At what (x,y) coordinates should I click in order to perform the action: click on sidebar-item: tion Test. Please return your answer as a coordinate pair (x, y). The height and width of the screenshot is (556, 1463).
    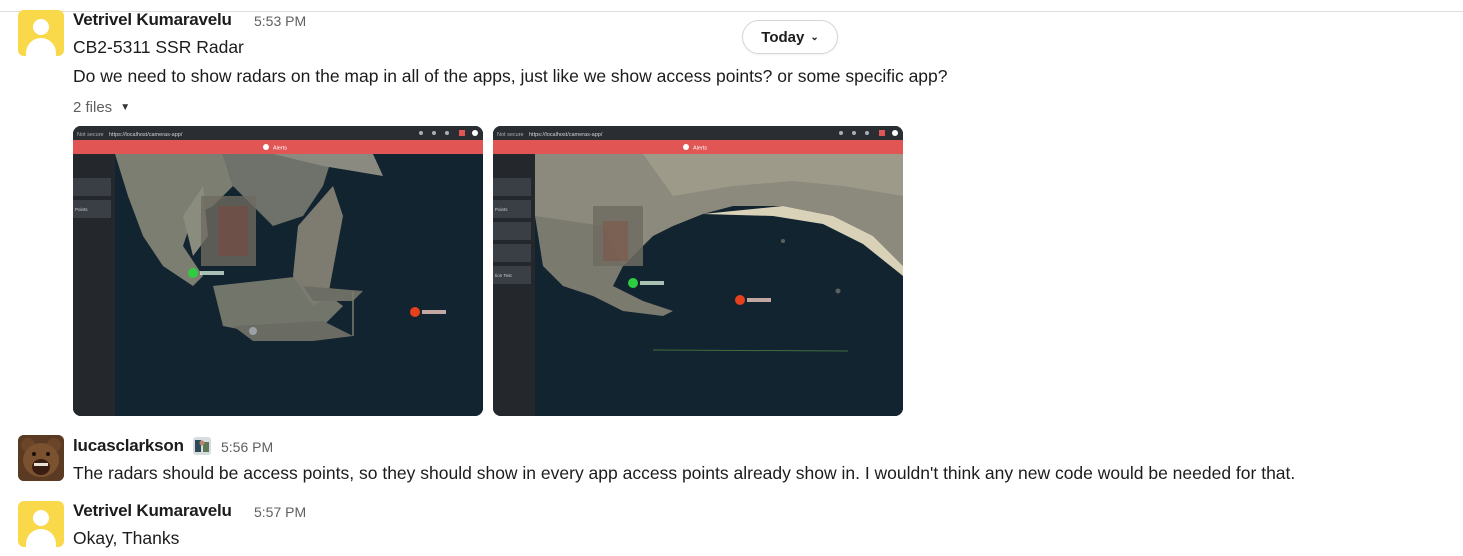
    Looking at the image, I should click on (503, 275).